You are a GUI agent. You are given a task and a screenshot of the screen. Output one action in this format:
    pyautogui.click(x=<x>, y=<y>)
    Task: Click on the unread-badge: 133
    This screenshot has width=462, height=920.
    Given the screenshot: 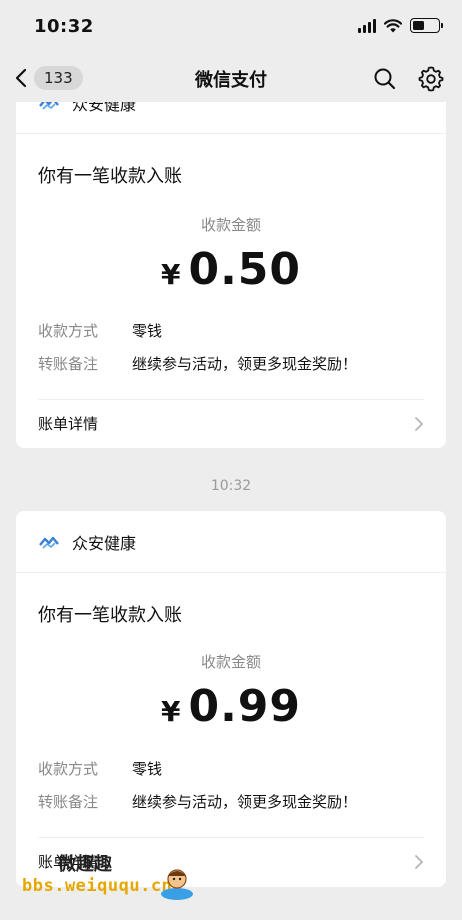 What is the action you would take?
    pyautogui.click(x=58, y=78)
    